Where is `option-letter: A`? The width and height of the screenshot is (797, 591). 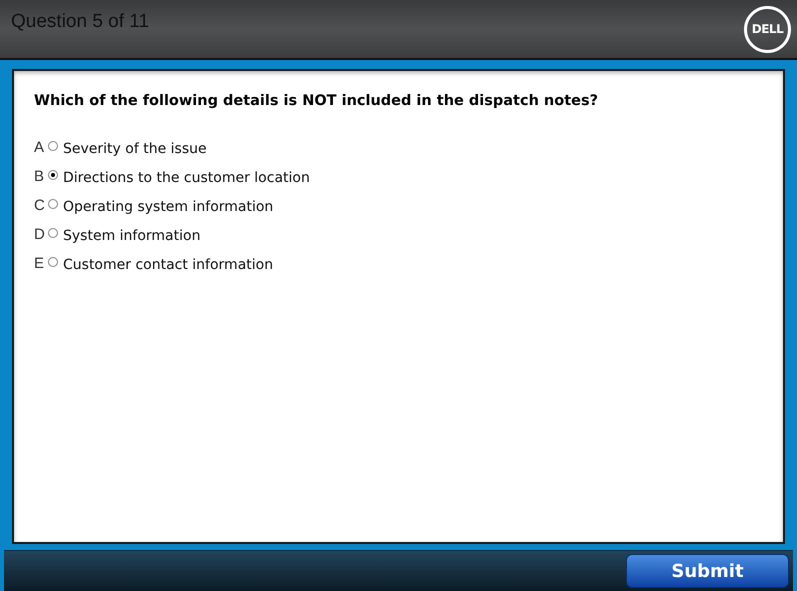 option-letter: A is located at coordinates (40, 148).